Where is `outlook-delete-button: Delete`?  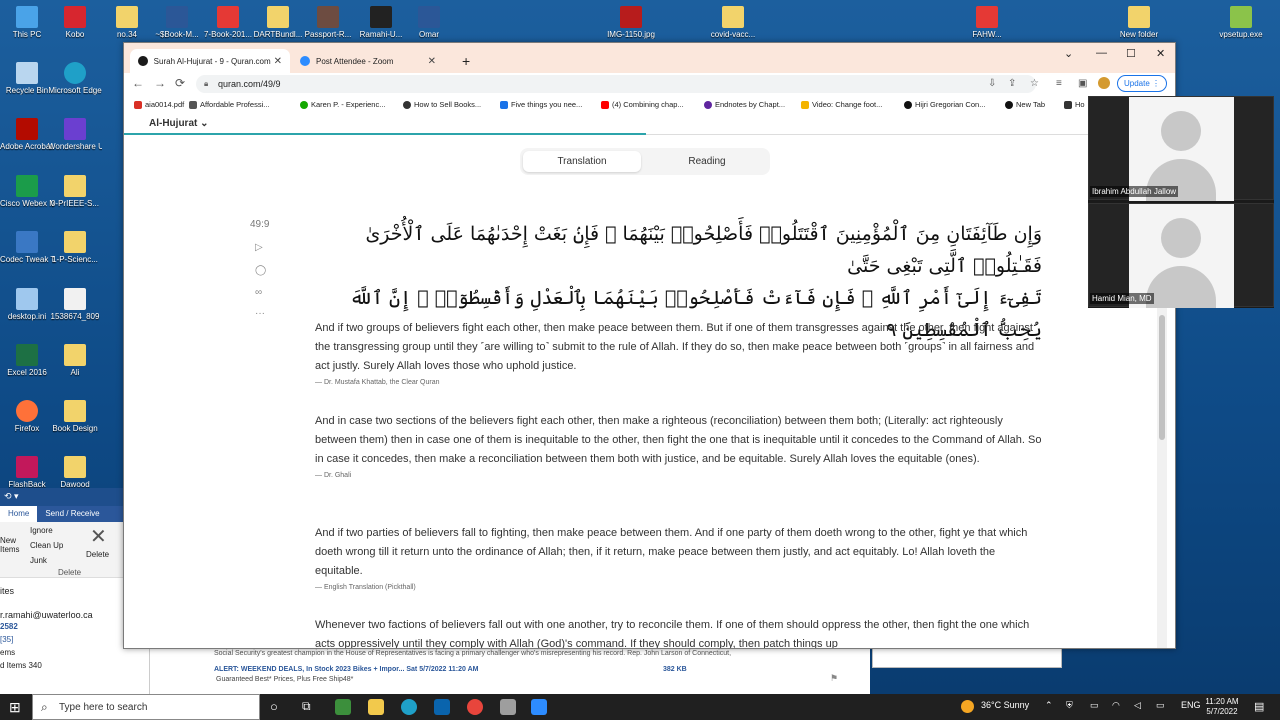 outlook-delete-button: Delete is located at coordinates (97, 554).